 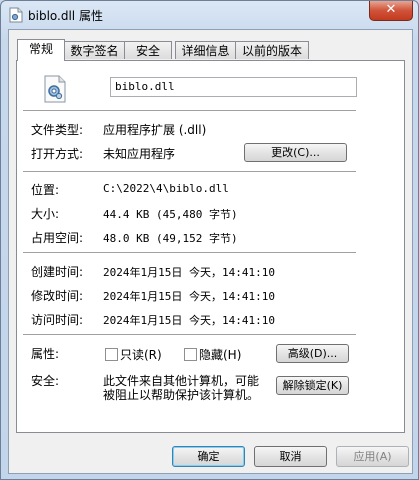 I want to click on tab-digital-signatures: 数字签名, so click(x=94, y=50).